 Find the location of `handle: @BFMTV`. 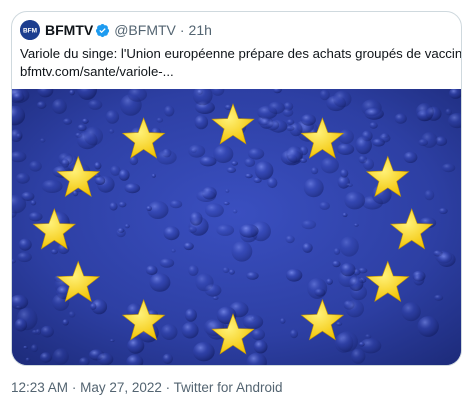

handle: @BFMTV is located at coordinates (145, 30).